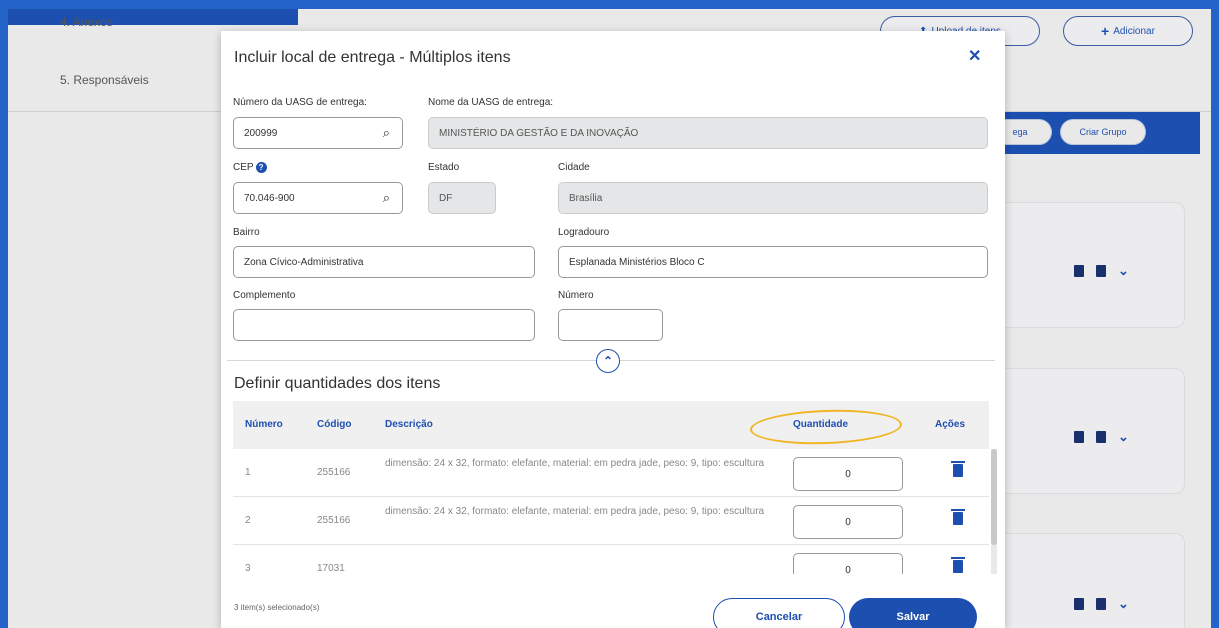 Image resolution: width=1219 pixels, height=628 pixels. Describe the element at coordinates (913, 613) in the screenshot. I see `save-button: Salvar` at that location.